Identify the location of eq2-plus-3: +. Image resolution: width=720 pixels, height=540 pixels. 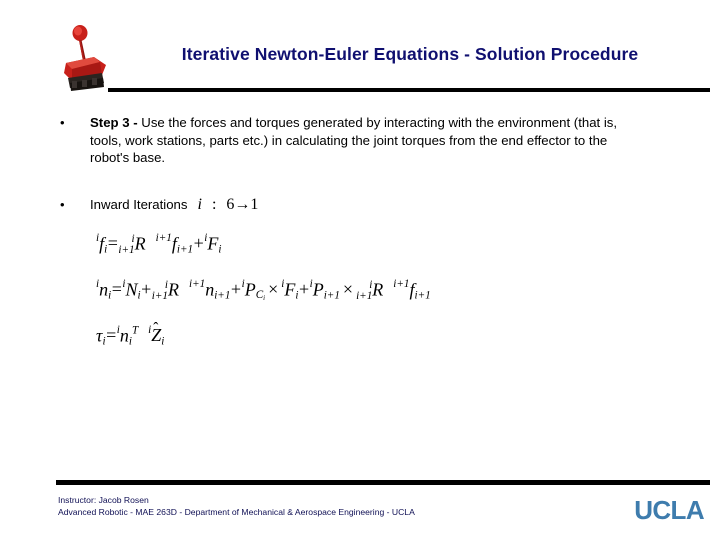
(304, 289).